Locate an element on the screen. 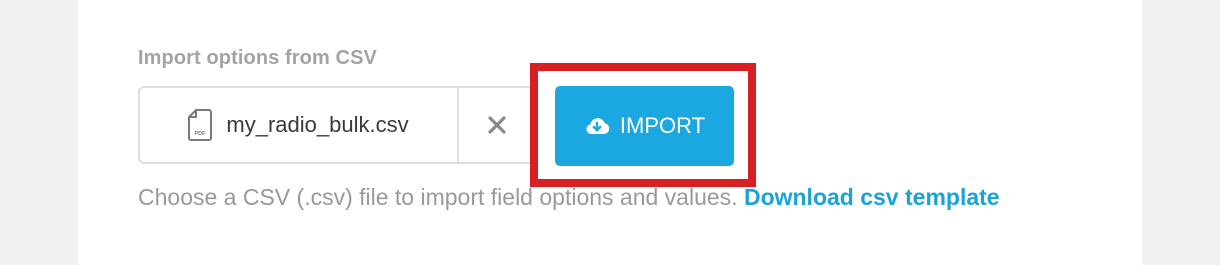 The height and width of the screenshot is (265, 1220). import-button-label: IMPORT is located at coordinates (662, 125).